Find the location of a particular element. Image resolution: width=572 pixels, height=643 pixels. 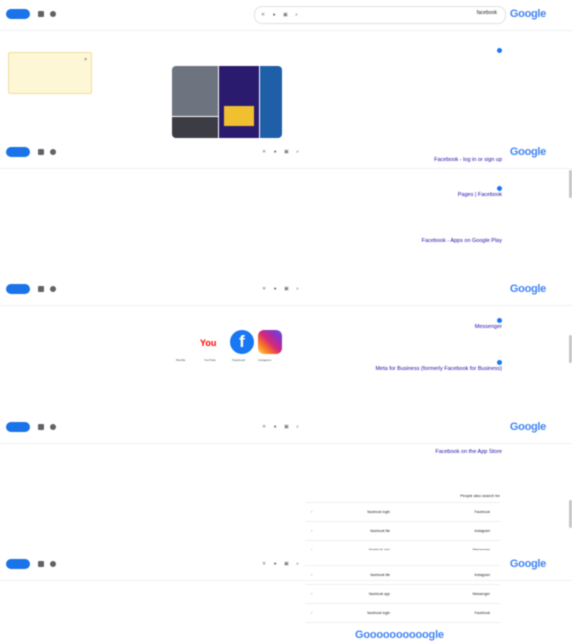

result-title: Facebook - log in or sign up is located at coordinates (397, 160).